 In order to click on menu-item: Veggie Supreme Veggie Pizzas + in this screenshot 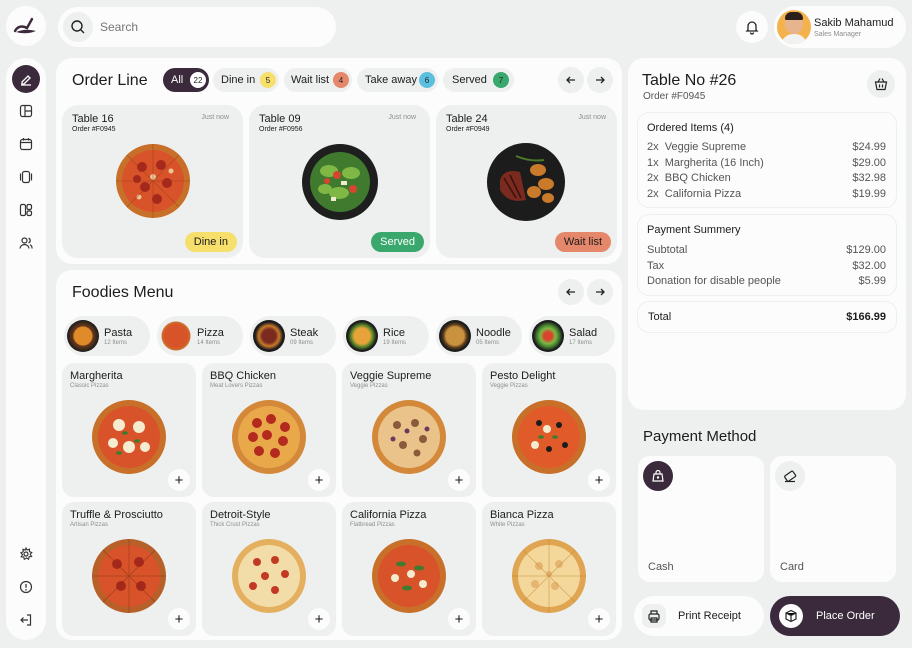, I will do `click(409, 430)`.